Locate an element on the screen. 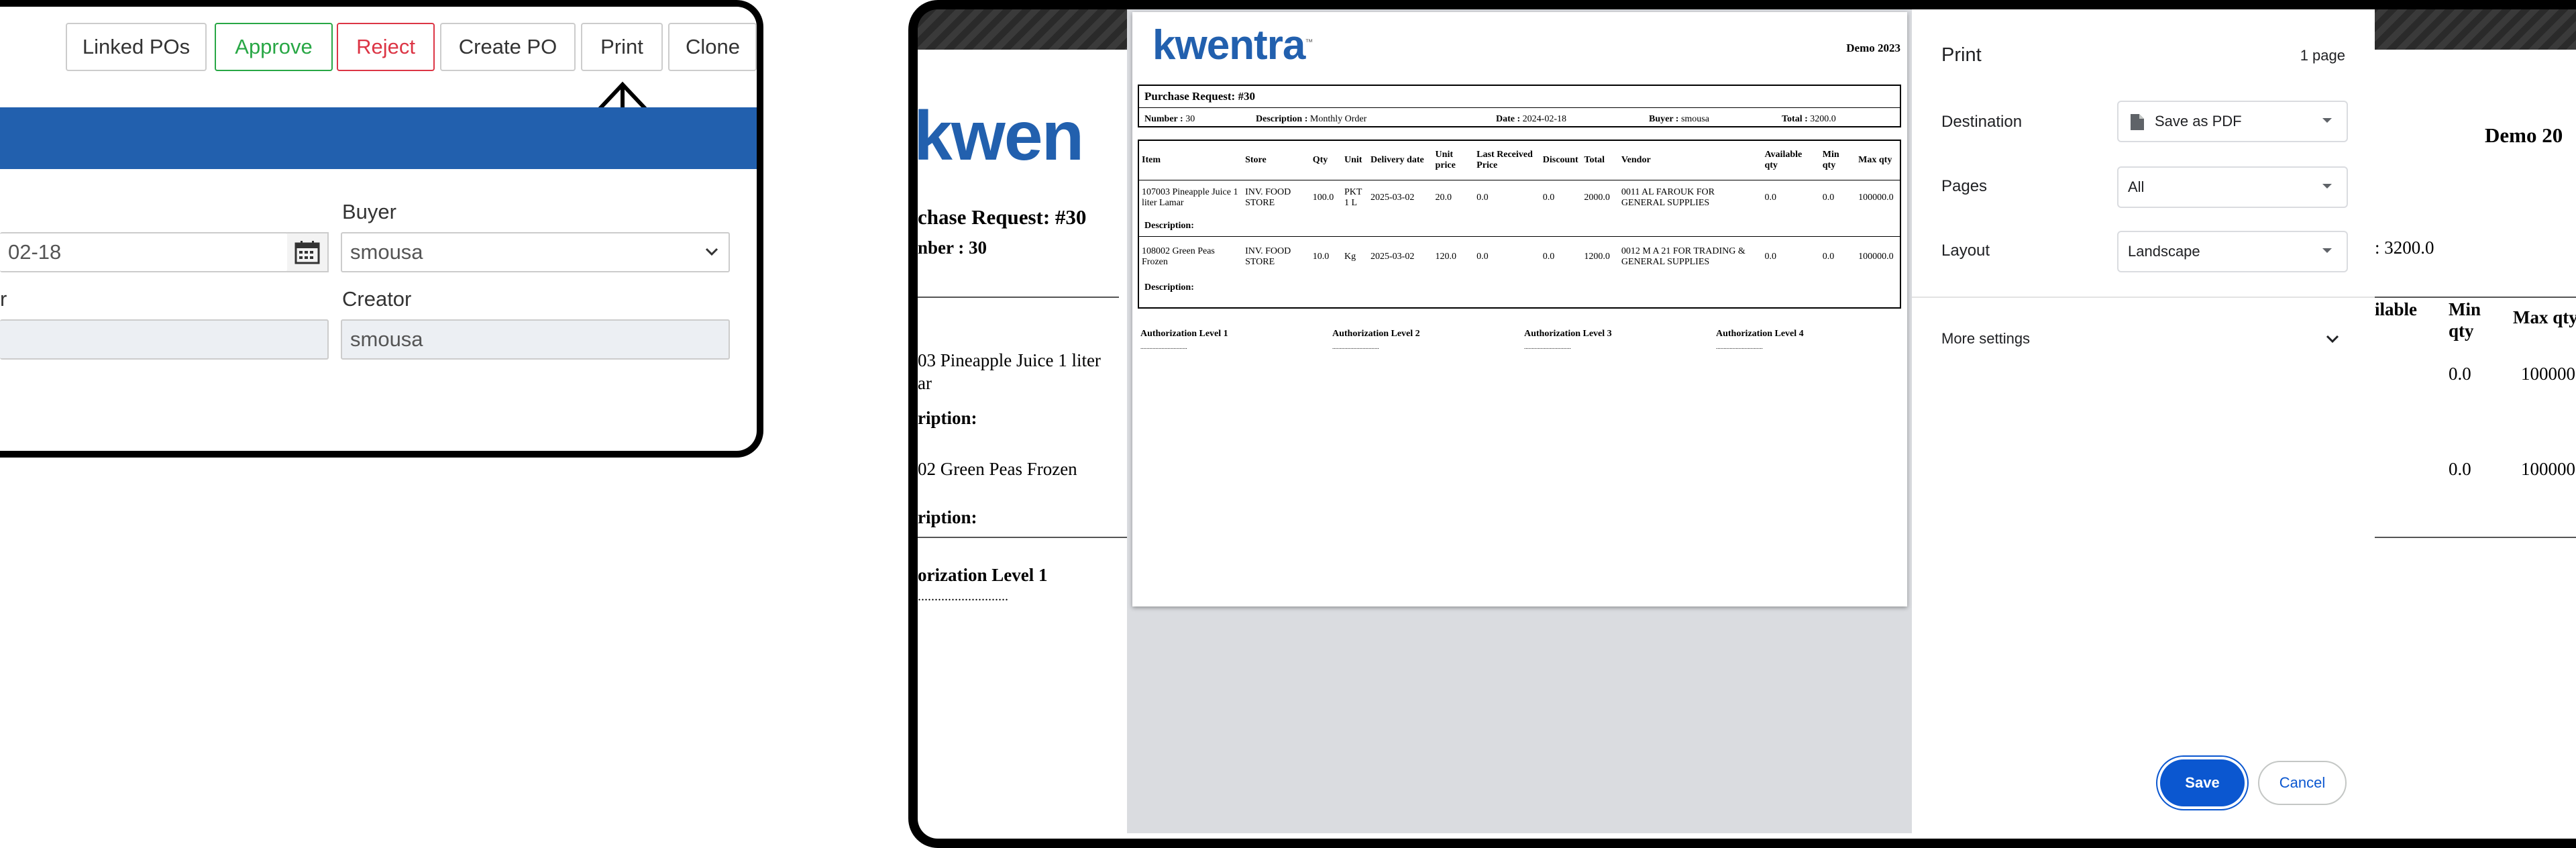  save-button: Save is located at coordinates (2202, 782).